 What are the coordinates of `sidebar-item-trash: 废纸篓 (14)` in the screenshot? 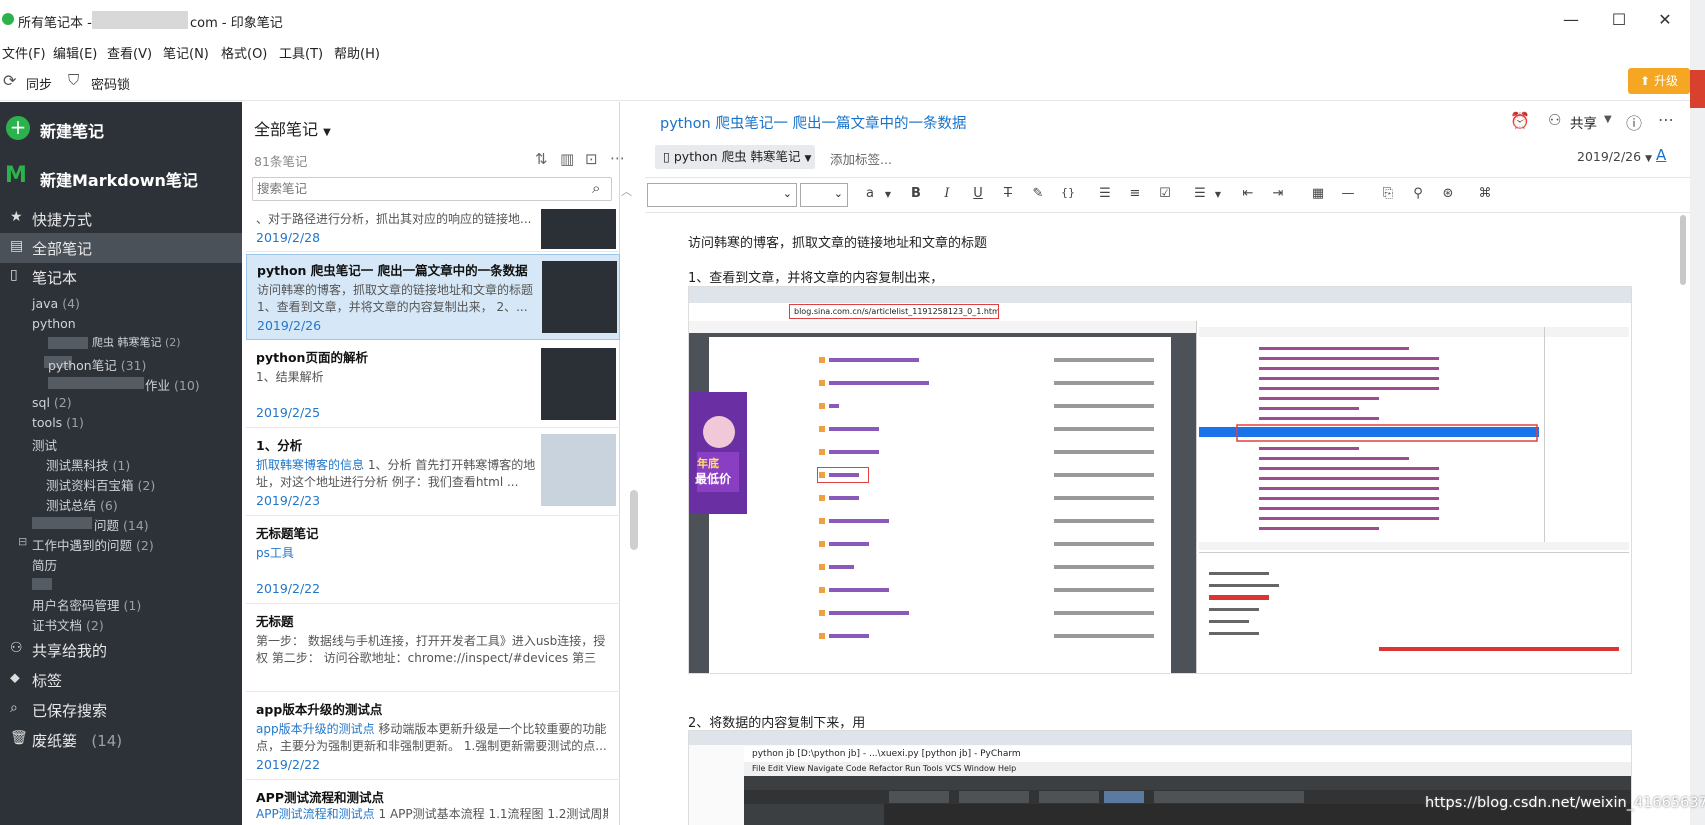 It's located at (77, 740).